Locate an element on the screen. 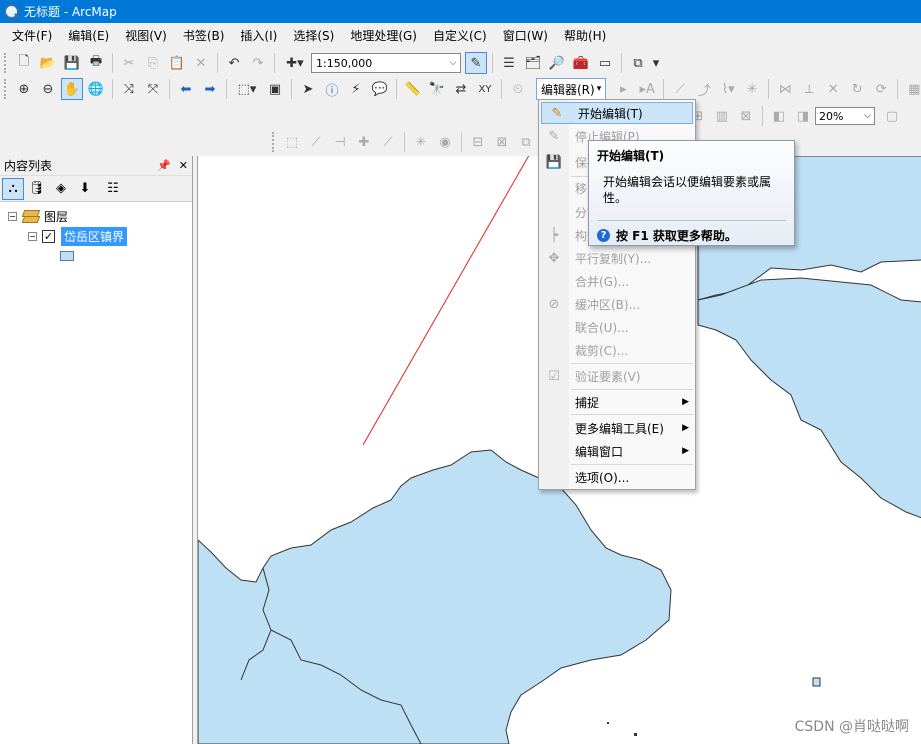 The width and height of the screenshot is (921, 744). zoom-percent-combo: 20% ⌵ is located at coordinates (845, 116).